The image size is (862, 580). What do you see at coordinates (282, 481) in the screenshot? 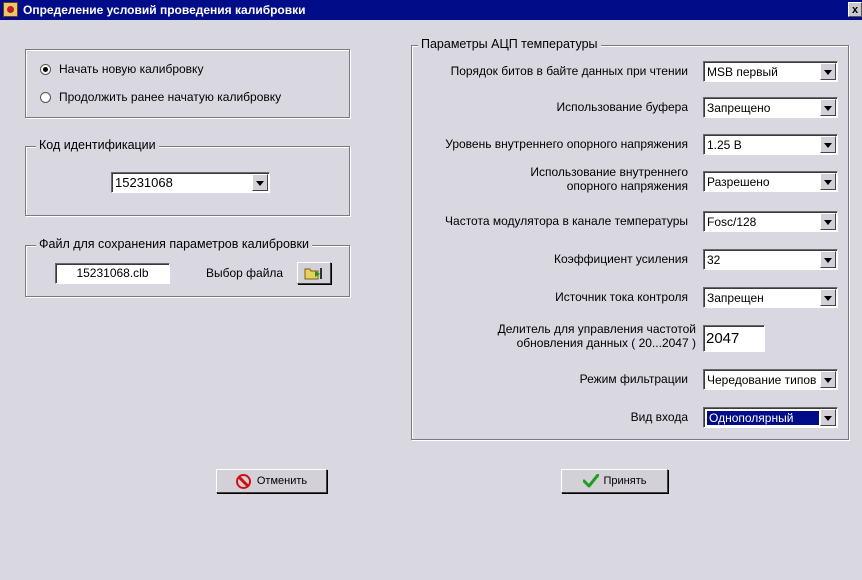
I see `cancel-label: Отменить` at bounding box center [282, 481].